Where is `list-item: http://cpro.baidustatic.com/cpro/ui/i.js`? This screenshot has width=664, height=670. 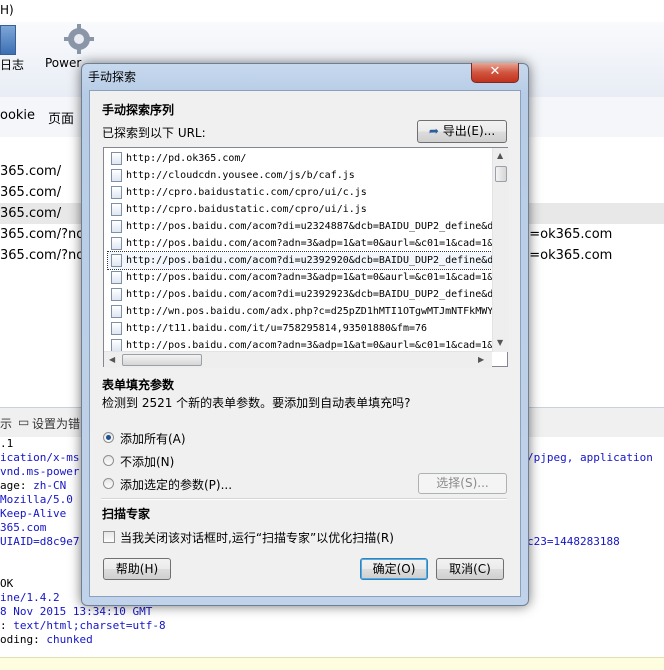 list-item: http://cpro.baidustatic.com/cpro/ui/i.js is located at coordinates (300, 209).